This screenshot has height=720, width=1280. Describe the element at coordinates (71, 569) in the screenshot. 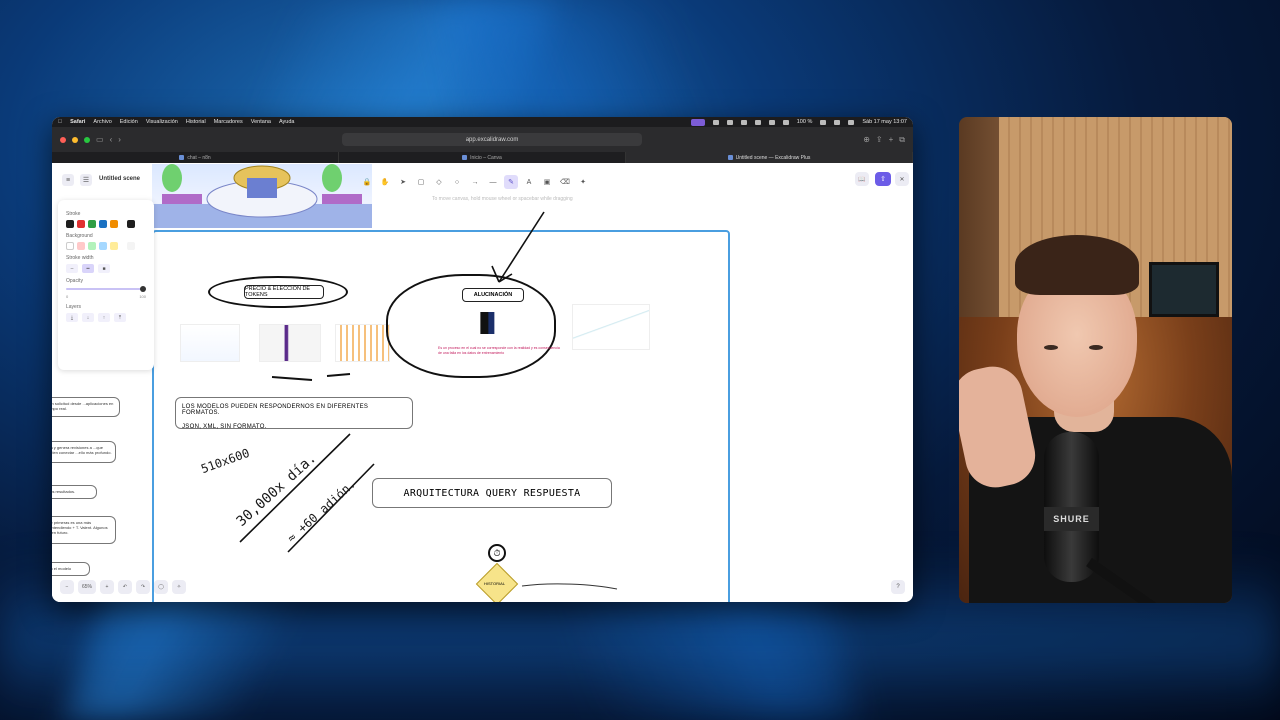

I see `side-note: ...to el modelo` at that location.